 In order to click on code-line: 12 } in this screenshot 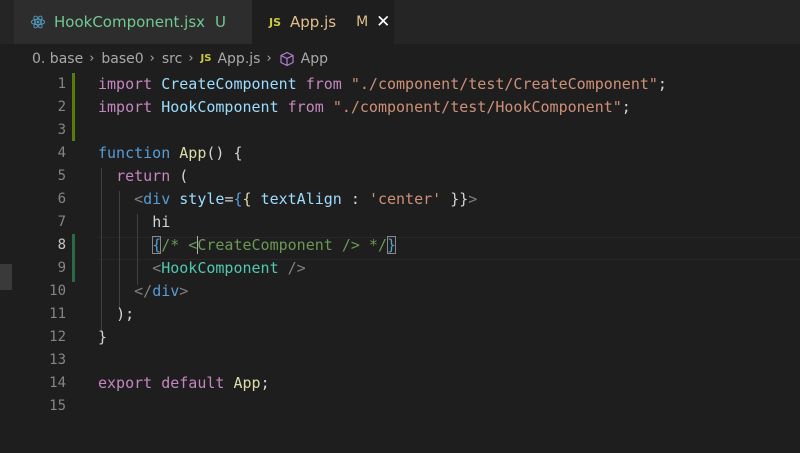, I will do `click(400, 337)`.